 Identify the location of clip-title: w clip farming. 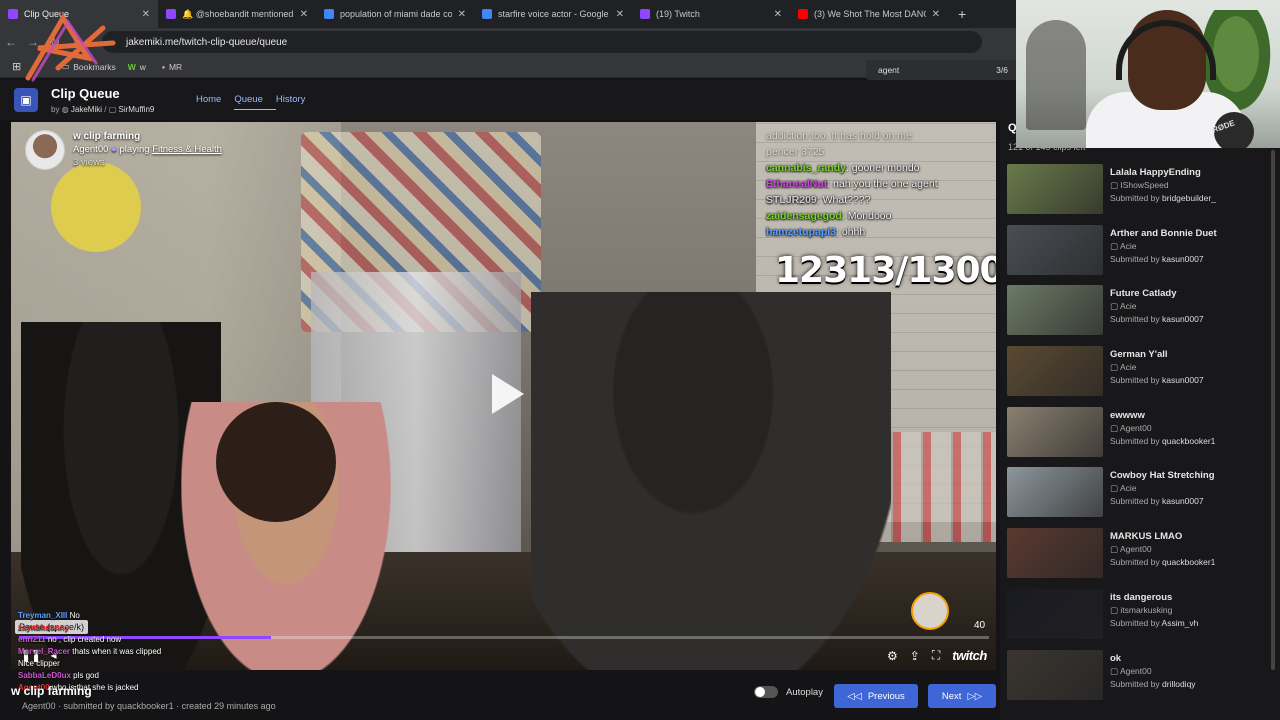
(147, 136).